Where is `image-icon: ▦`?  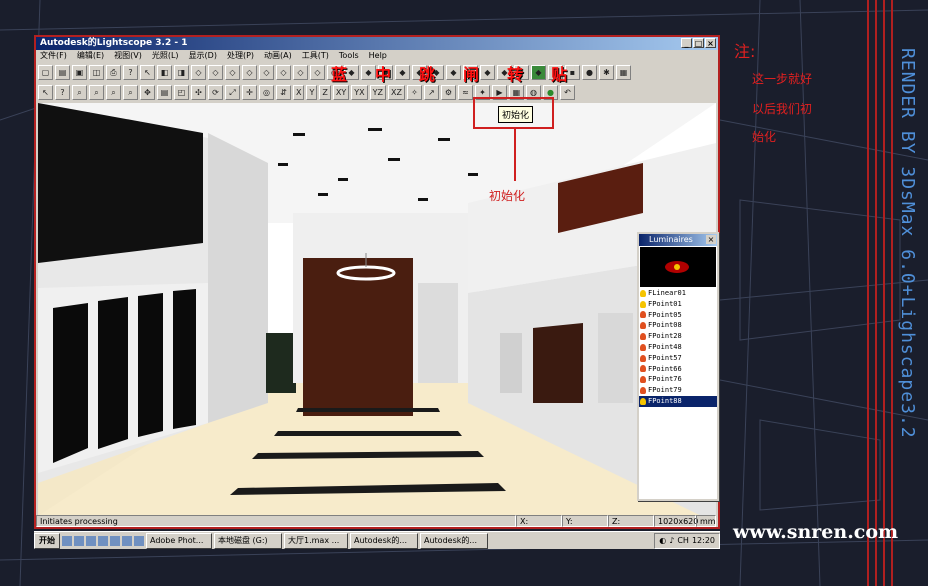
image-icon: ▦ is located at coordinates (623, 72).